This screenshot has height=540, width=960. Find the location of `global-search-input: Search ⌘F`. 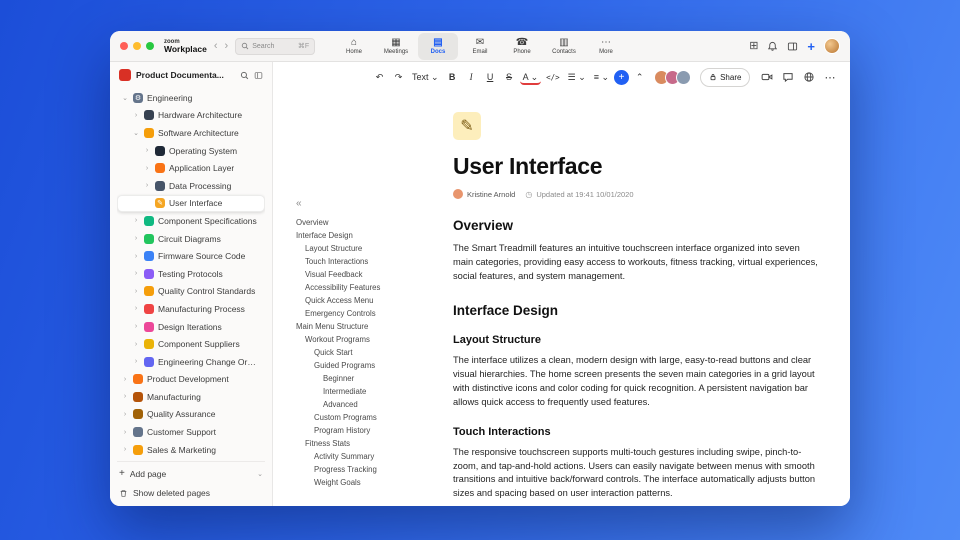

global-search-input: Search ⌘F is located at coordinates (275, 46).